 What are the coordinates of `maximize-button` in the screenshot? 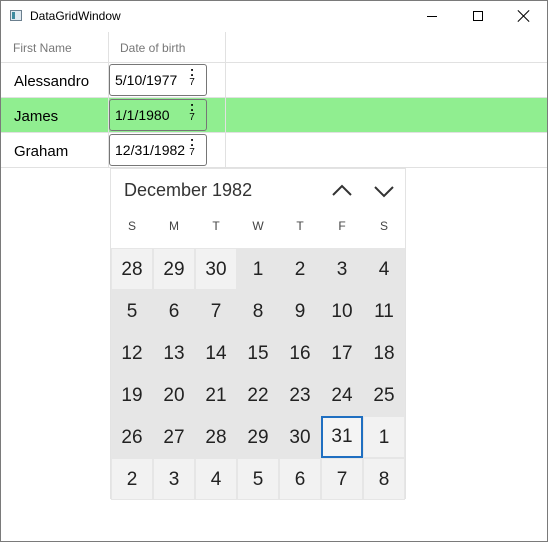 It's located at (478, 16).